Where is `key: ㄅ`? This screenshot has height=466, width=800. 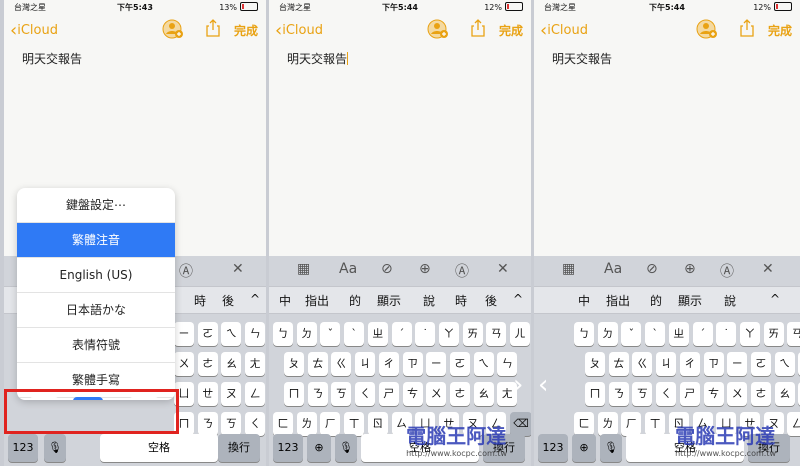
key: ㄅ is located at coordinates (283, 334).